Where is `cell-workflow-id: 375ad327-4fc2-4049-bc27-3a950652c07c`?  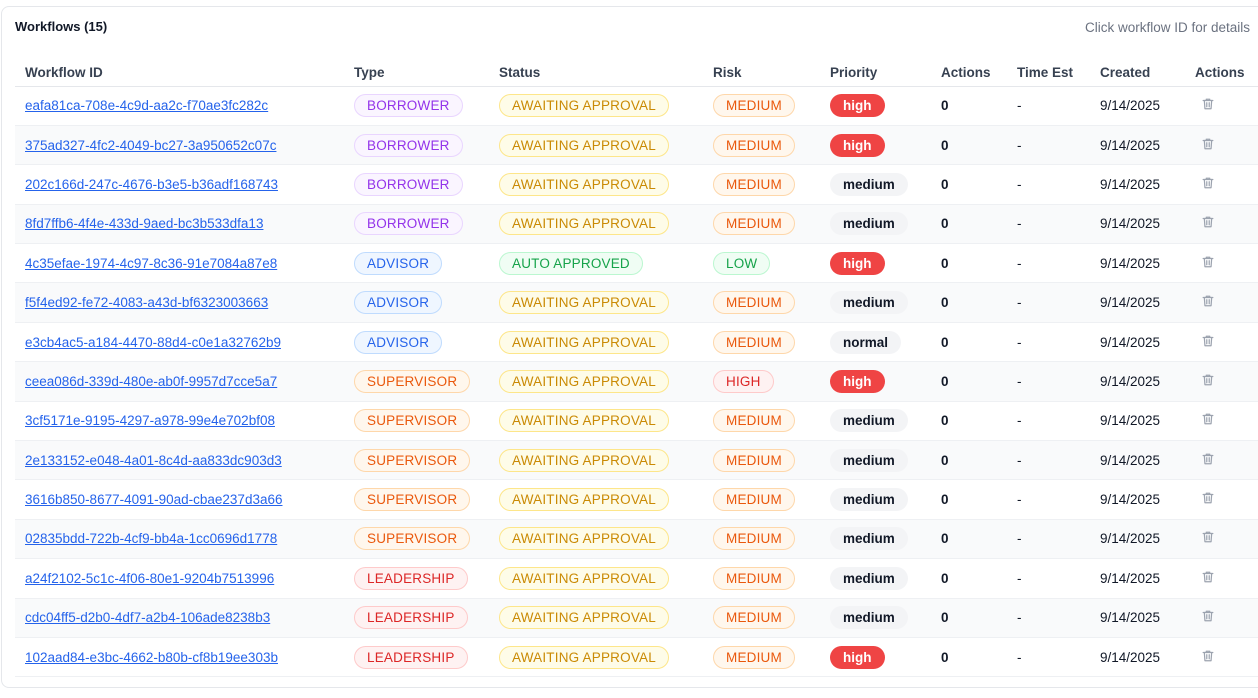 cell-workflow-id: 375ad327-4fc2-4049-bc27-3a950652c07c is located at coordinates (179, 145).